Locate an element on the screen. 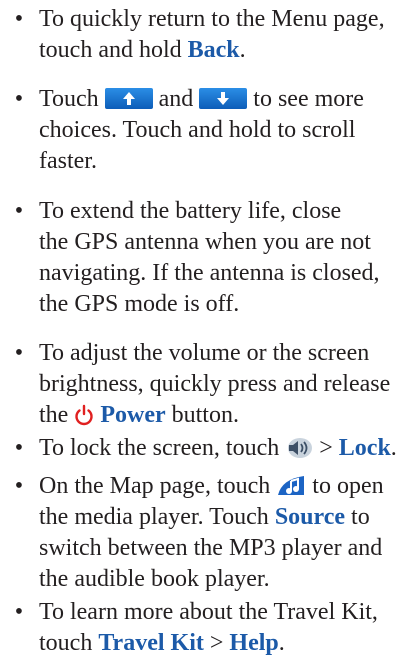  tip-text: To lock the screen, touch > Lock. is located at coordinates (227, 448).